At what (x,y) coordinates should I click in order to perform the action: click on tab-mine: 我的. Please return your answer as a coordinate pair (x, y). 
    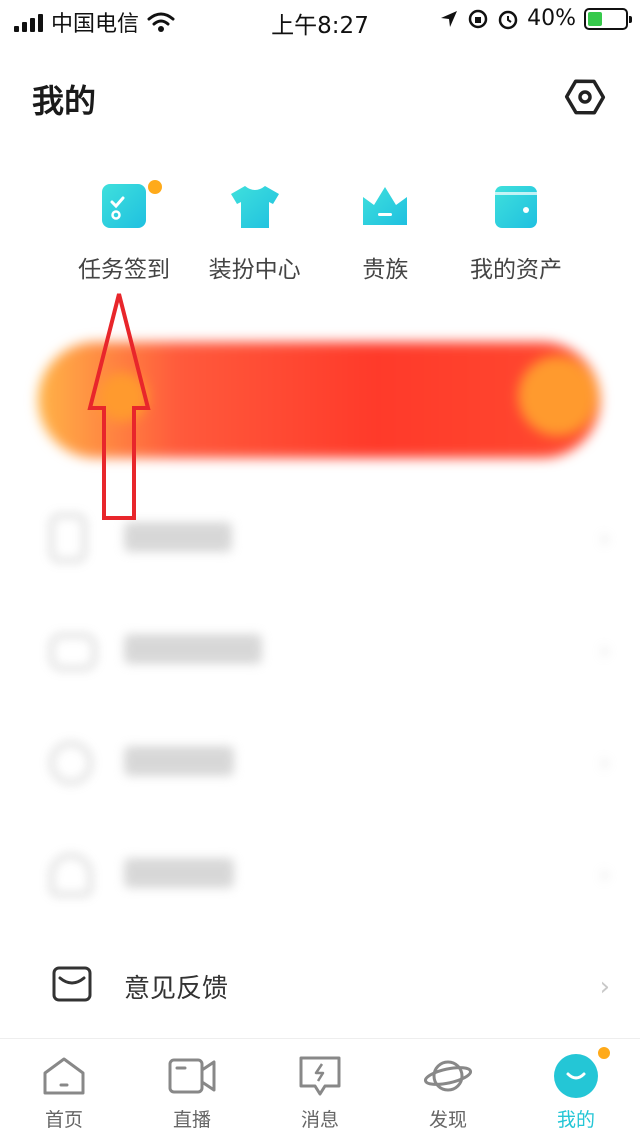
    Looking at the image, I should click on (576, 1087).